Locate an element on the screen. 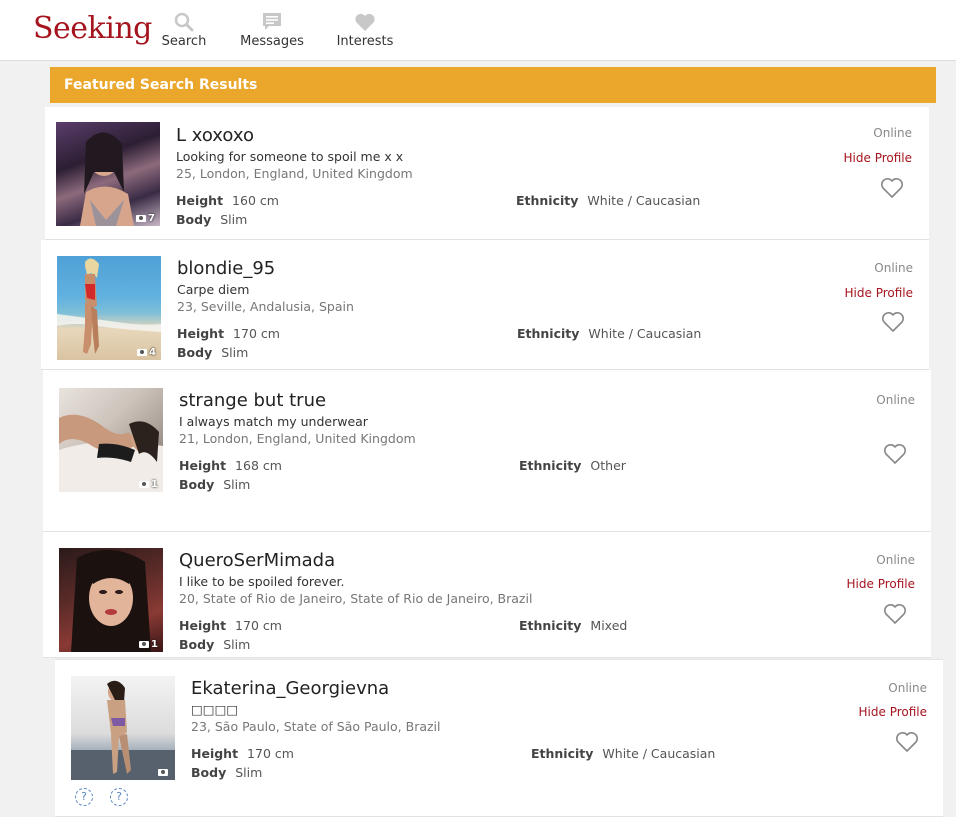 This screenshot has width=956, height=817. ethnicity-attr: Ethnicity Other is located at coordinates (572, 465).